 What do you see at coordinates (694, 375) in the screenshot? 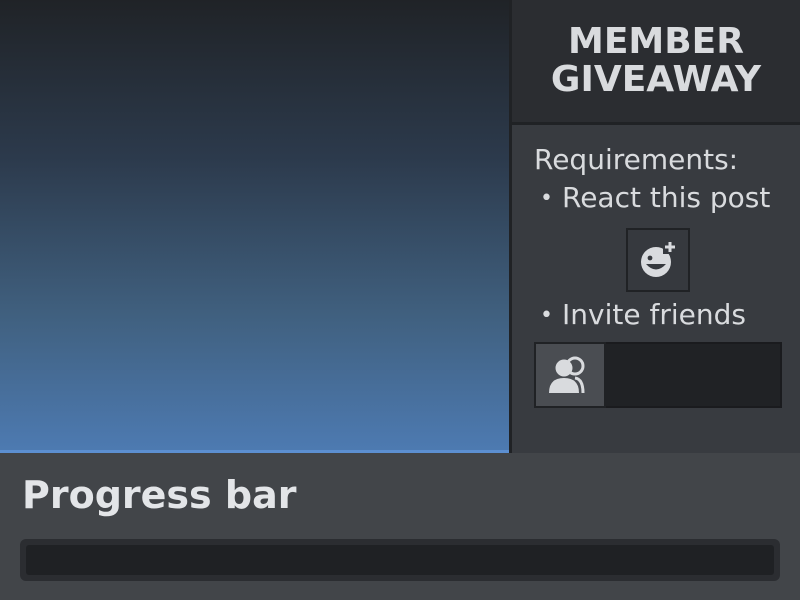
I see `invite-link-field` at bounding box center [694, 375].